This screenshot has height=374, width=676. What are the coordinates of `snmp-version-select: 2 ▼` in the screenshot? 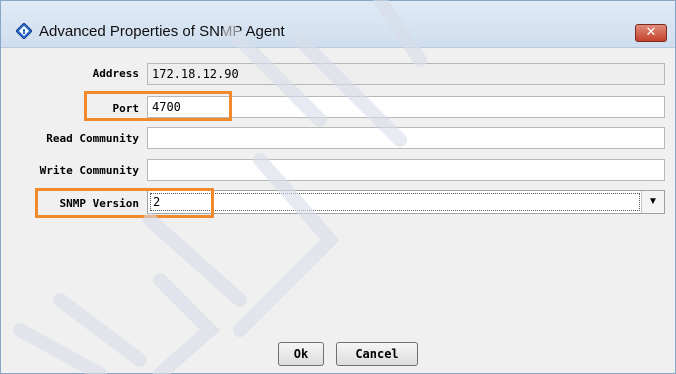 It's located at (406, 202).